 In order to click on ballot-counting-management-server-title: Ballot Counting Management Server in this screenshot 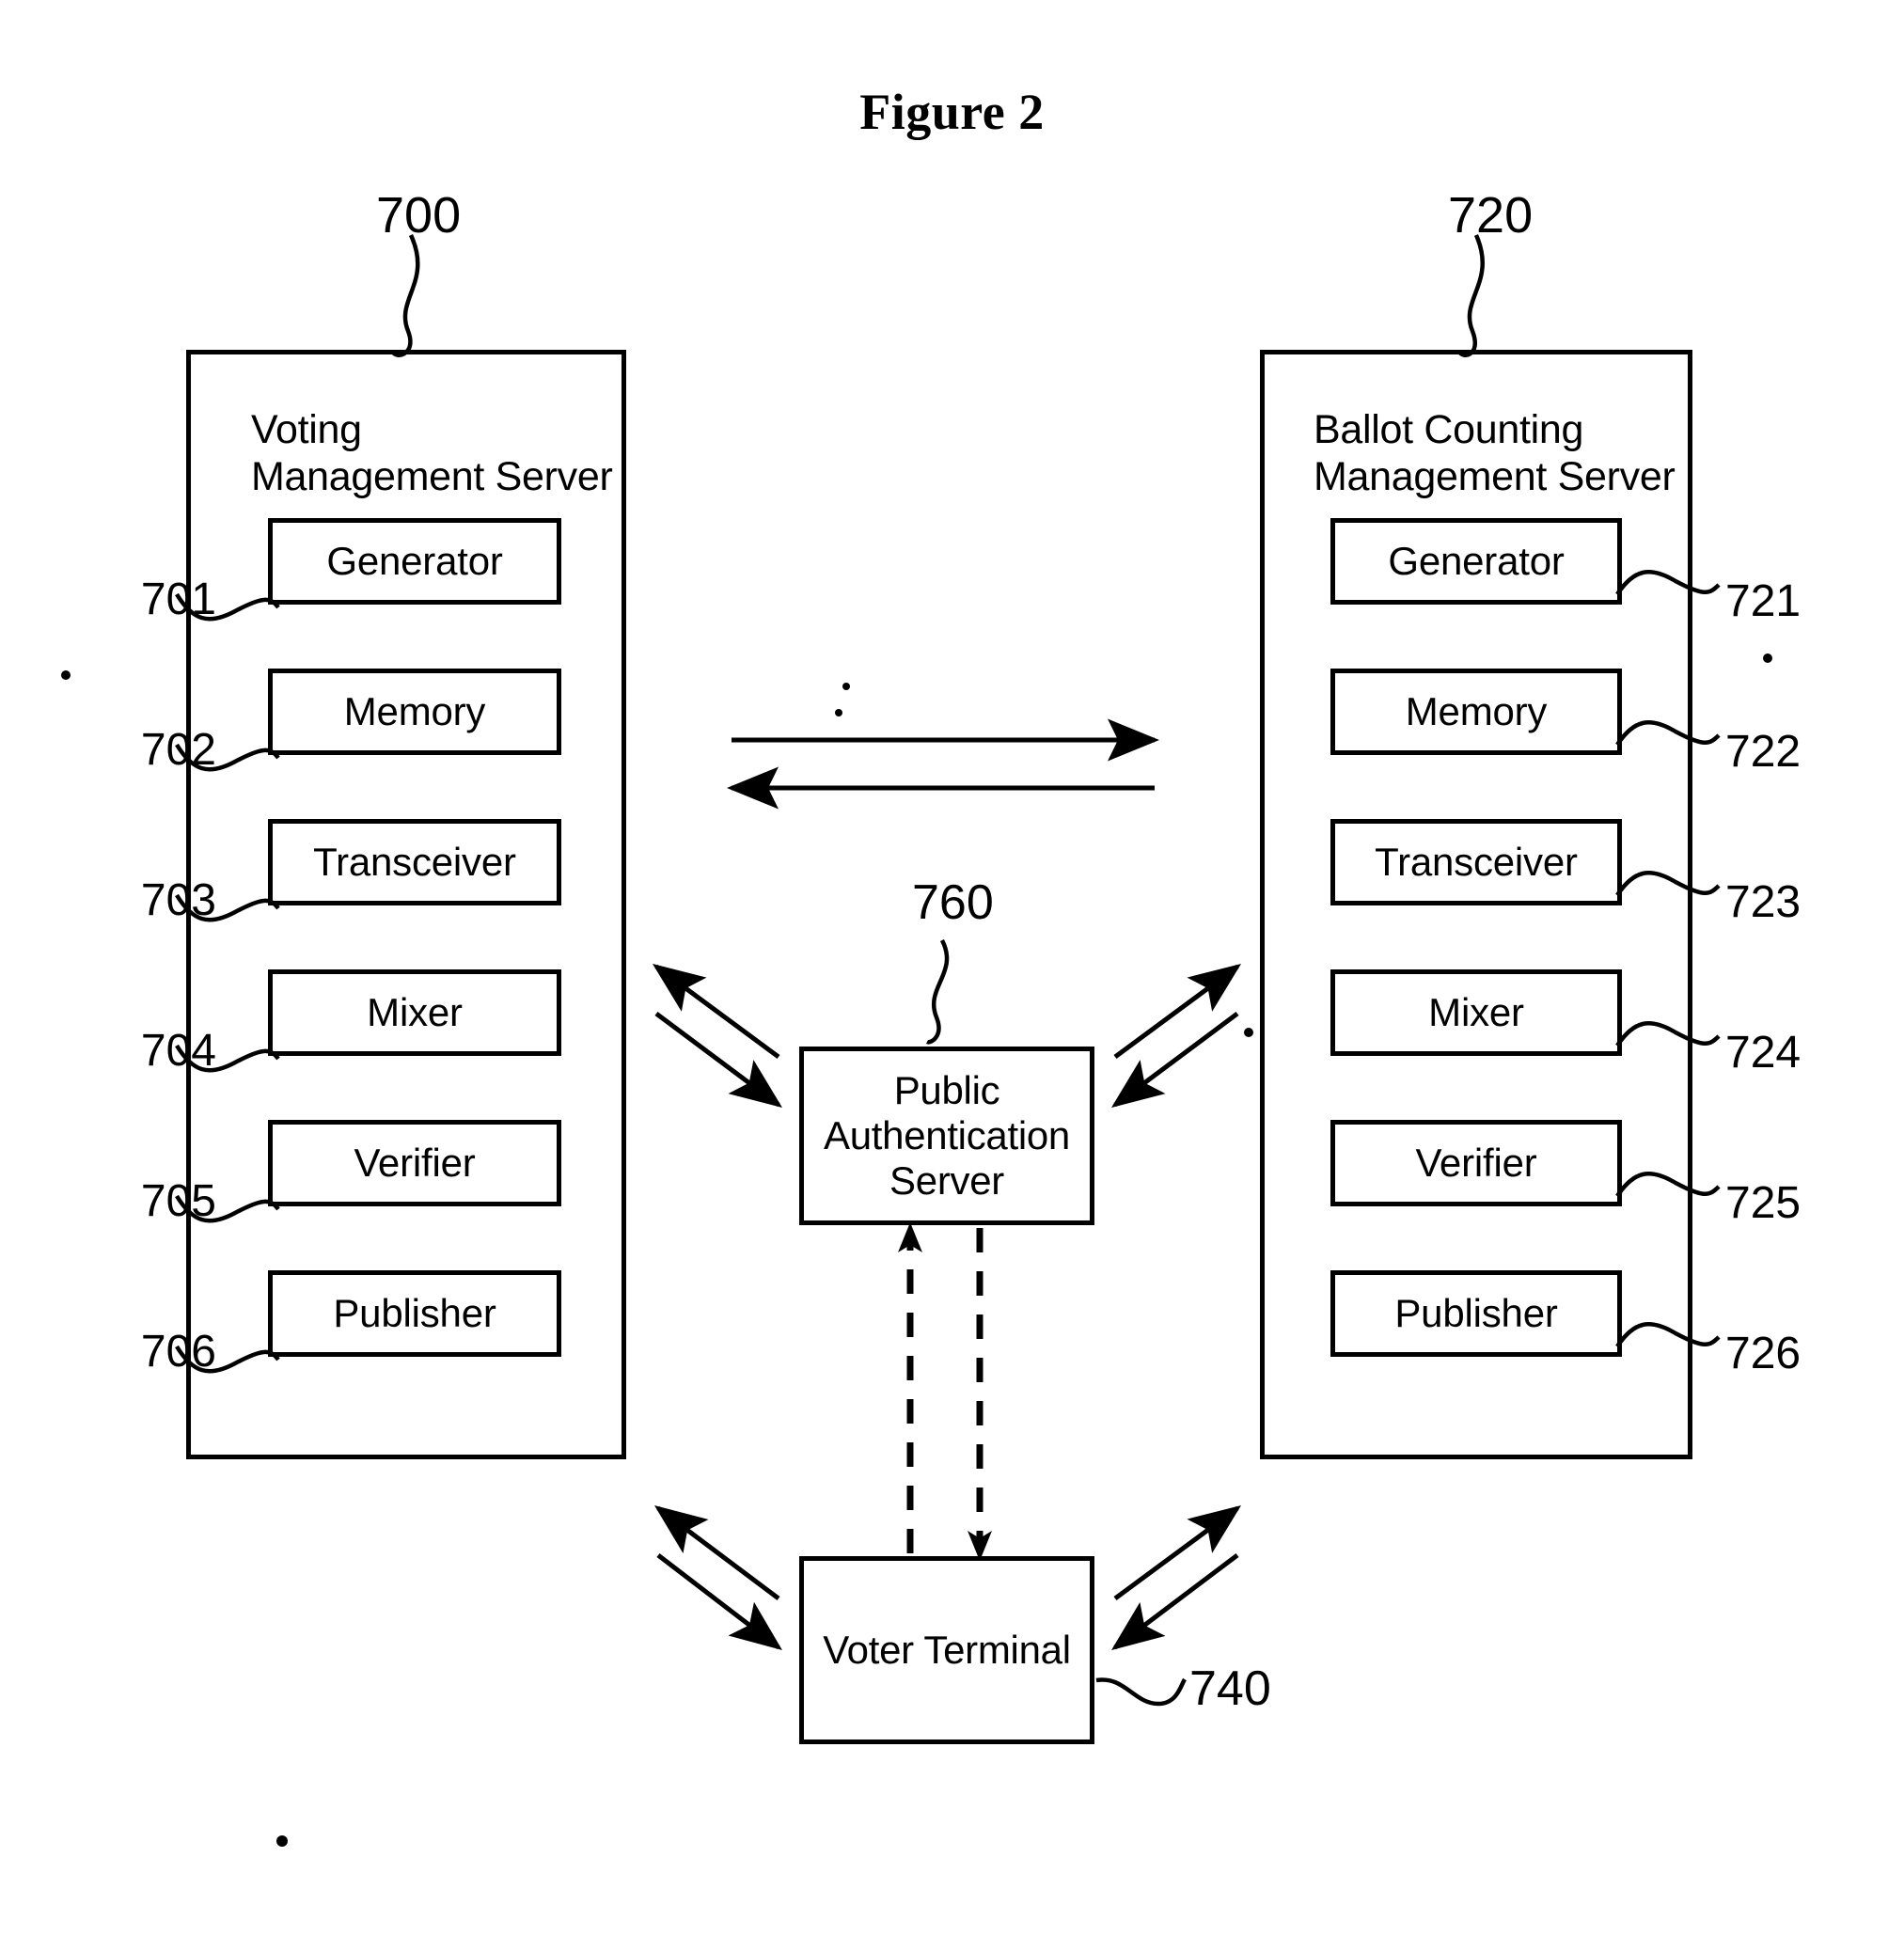, I will do `click(1495, 453)`.